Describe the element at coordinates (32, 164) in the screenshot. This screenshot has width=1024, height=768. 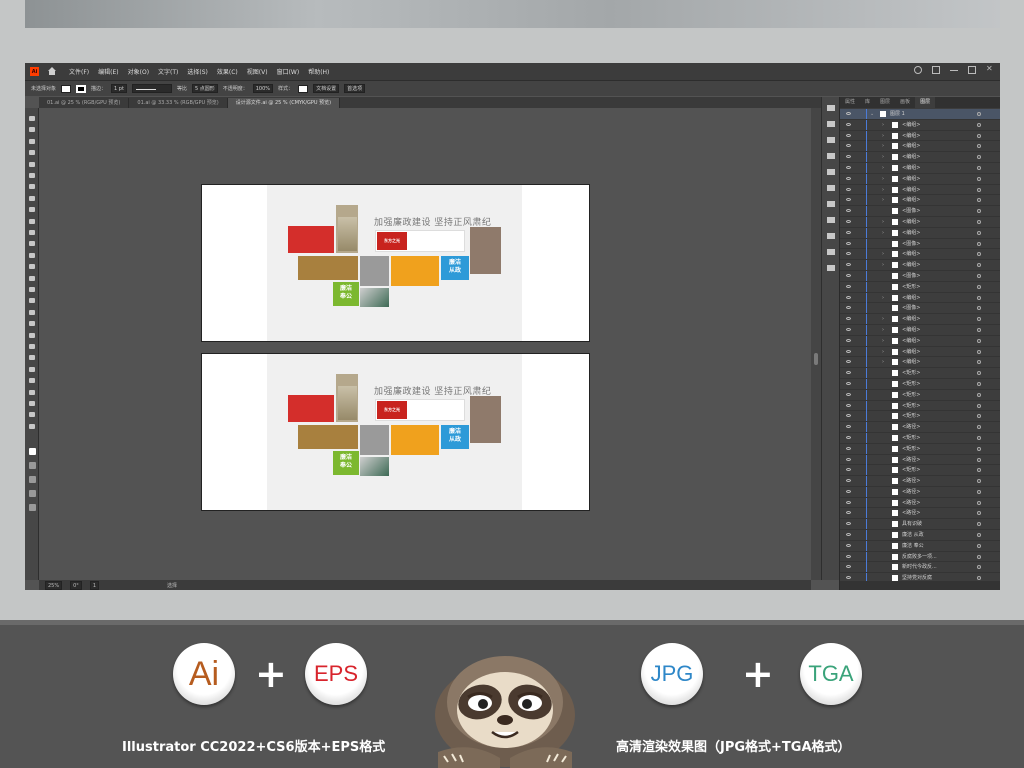
I see `pen-tool-icon` at that location.